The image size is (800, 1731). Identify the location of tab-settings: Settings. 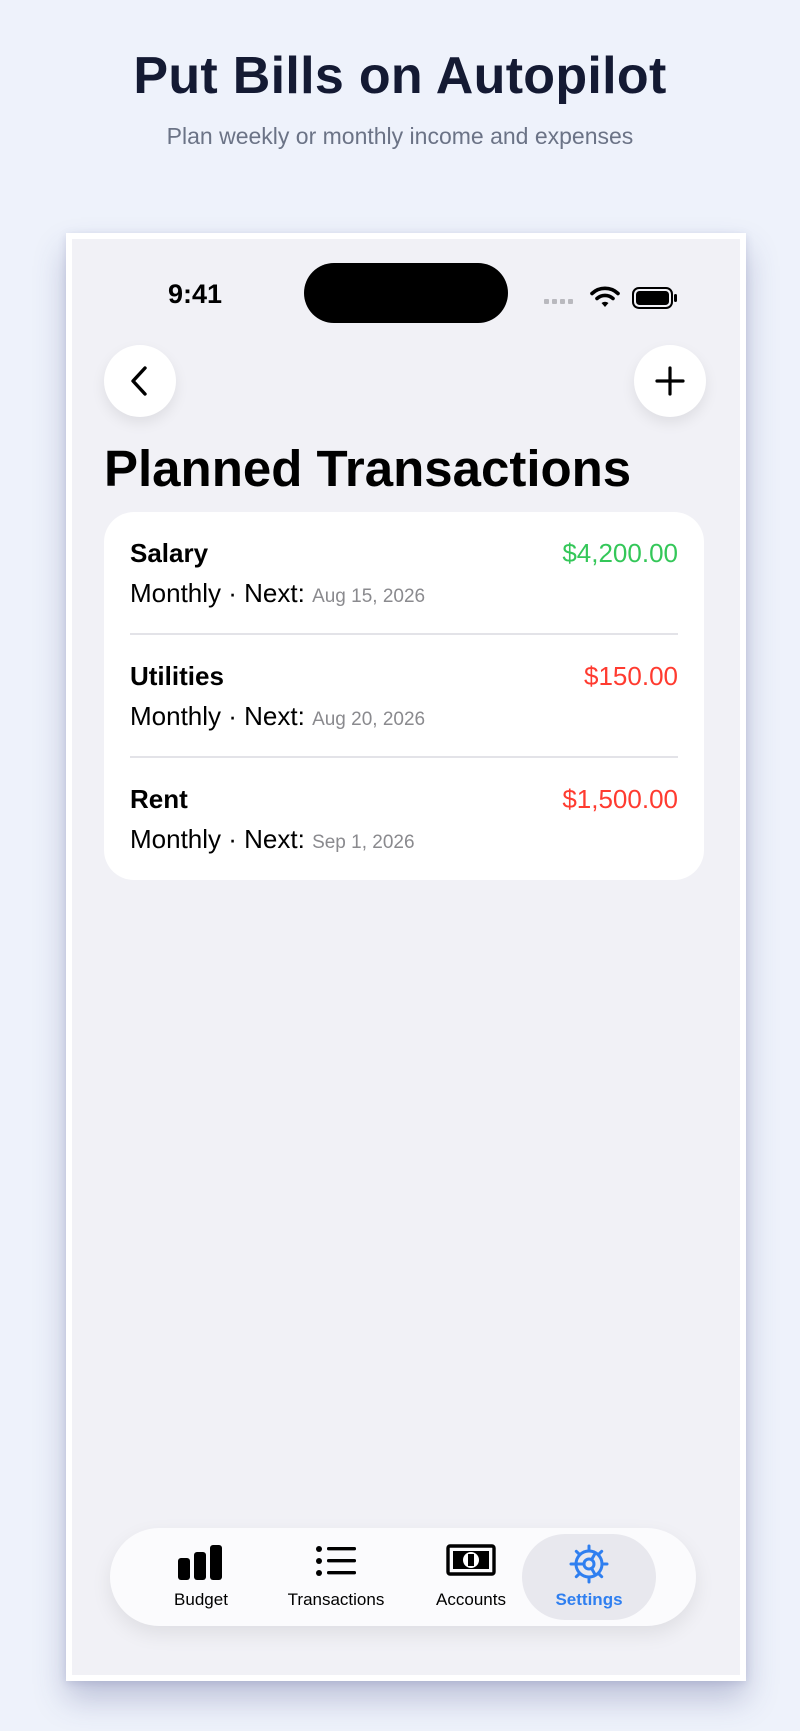
(589, 1577).